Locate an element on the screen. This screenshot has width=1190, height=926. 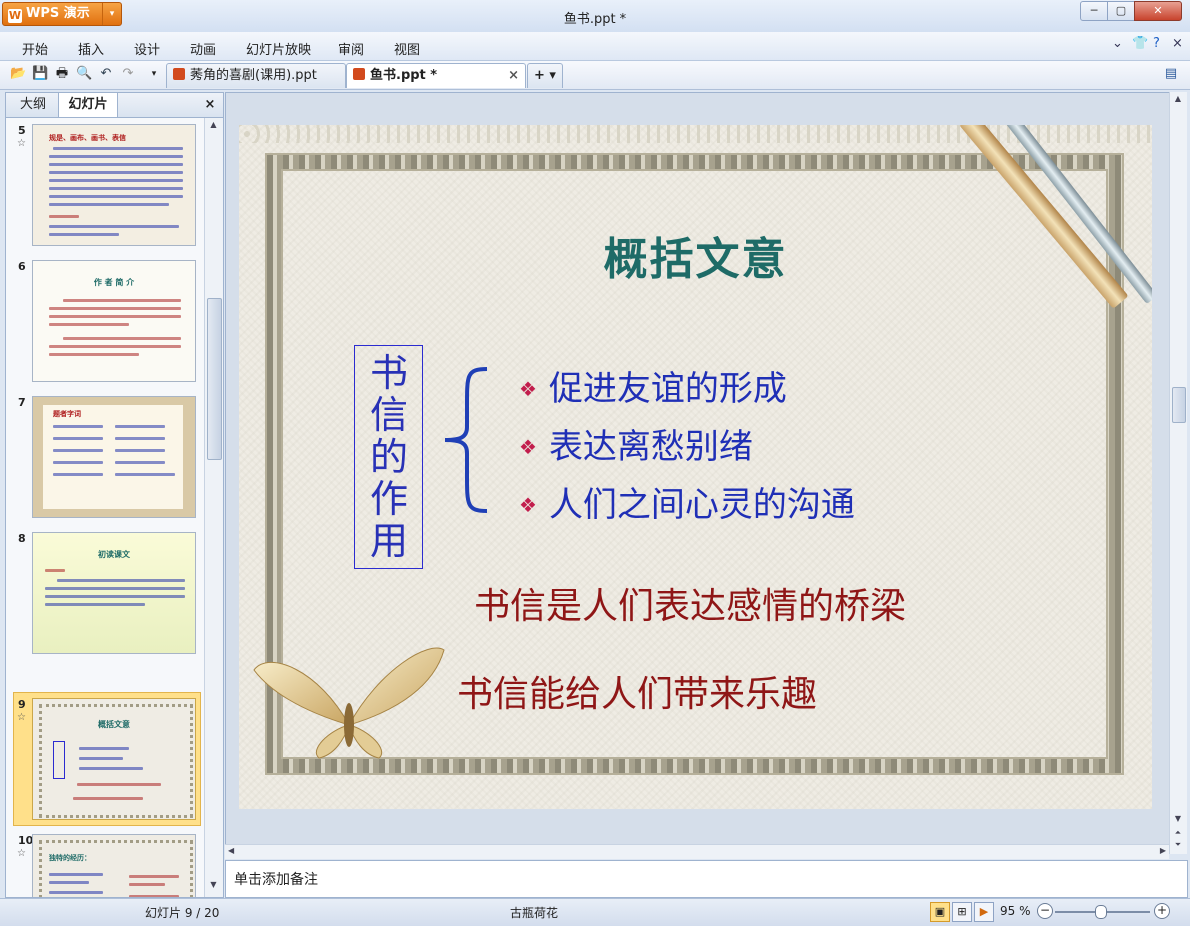
minimize-button: ─ is located at coordinates (1094, 11).